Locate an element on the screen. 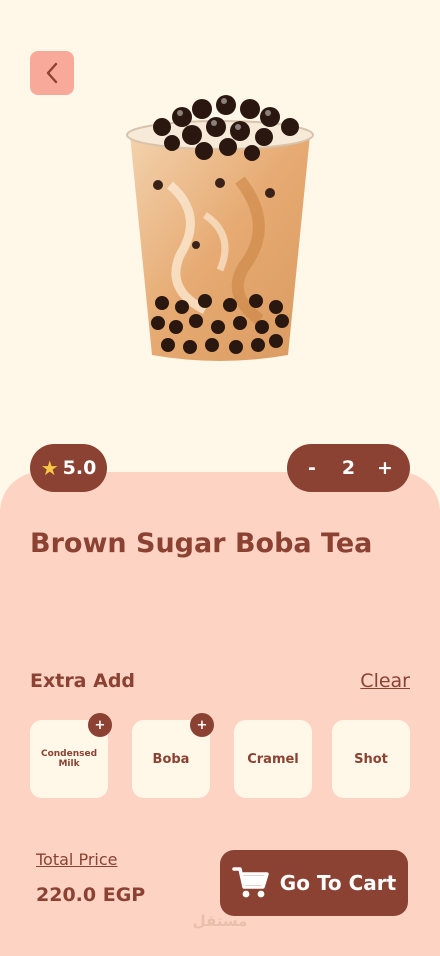  extras-heading: Extra Add is located at coordinates (83, 681).